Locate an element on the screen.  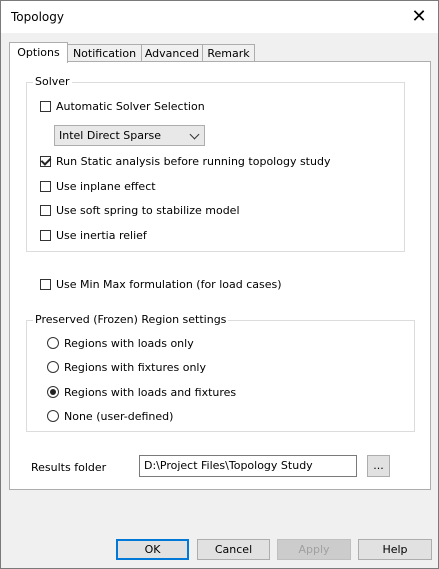
inplane-box is located at coordinates (45, 186).